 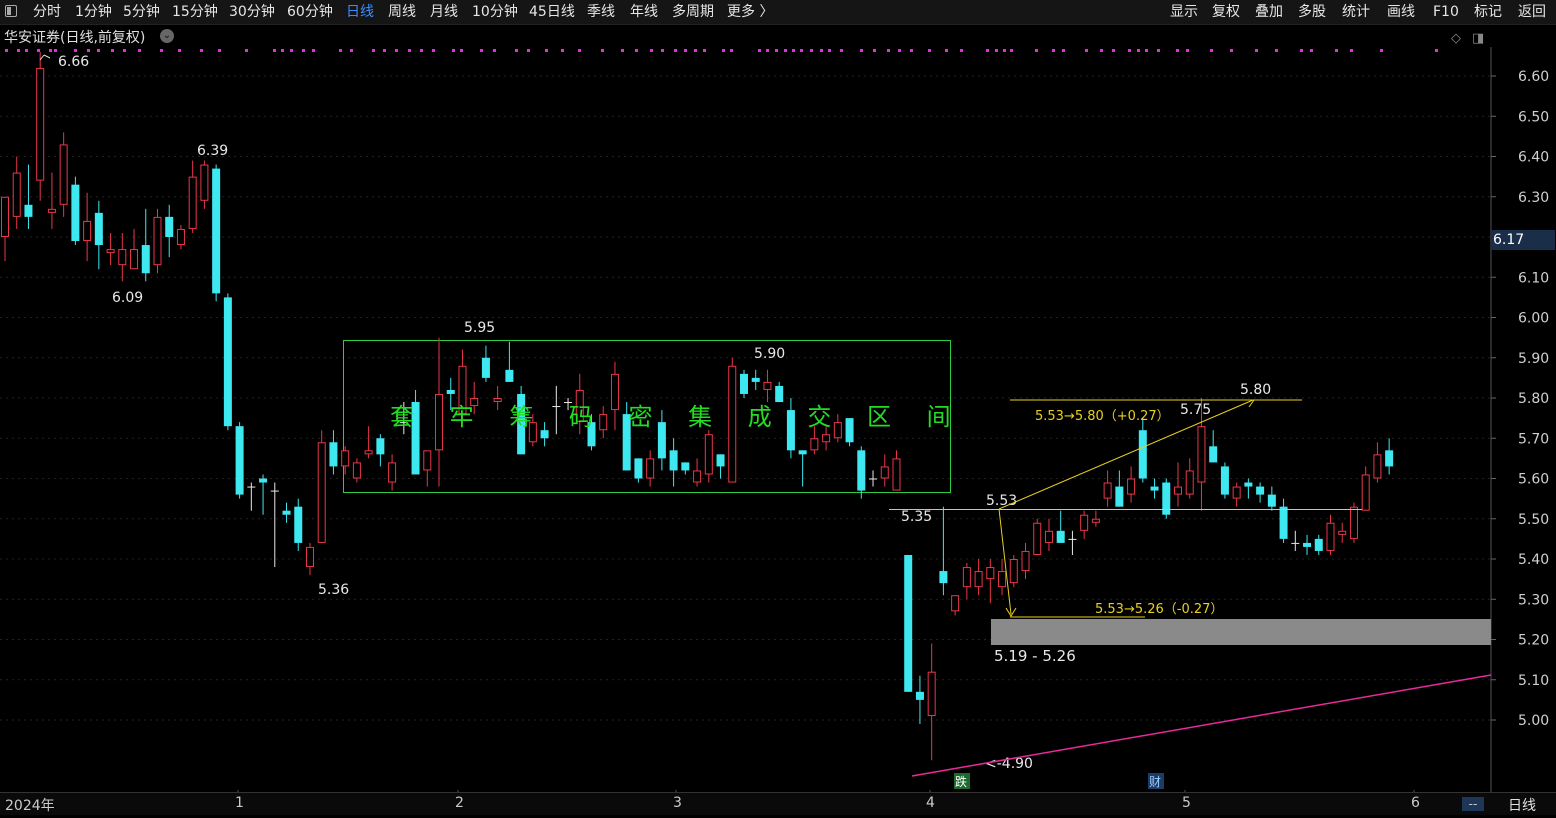 I want to click on x-axis-label: 6, so click(x=1415, y=803).